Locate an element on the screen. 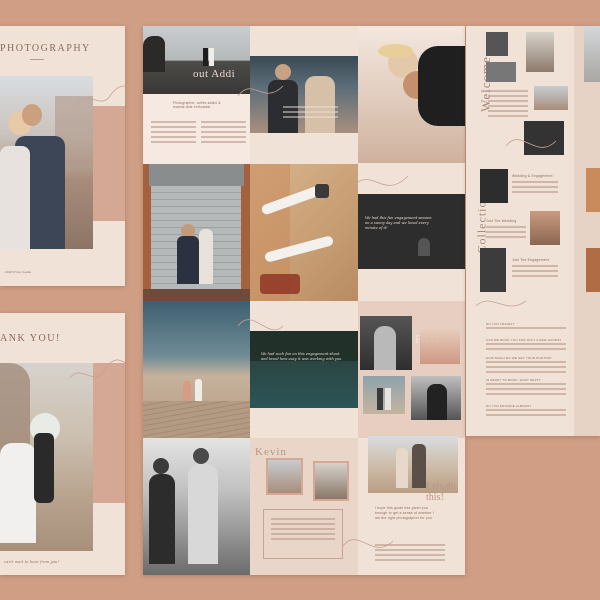  beach-couple-small-photo is located at coordinates (384, 395).